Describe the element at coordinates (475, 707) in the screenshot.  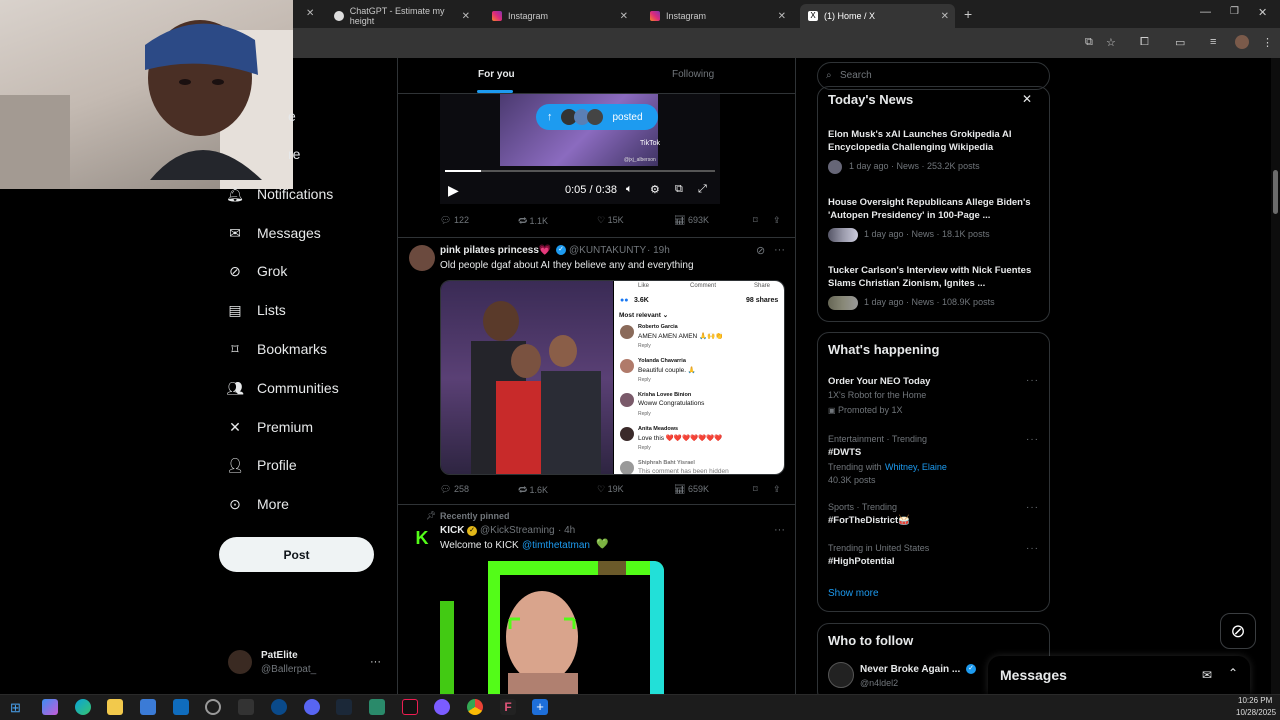
I see `chrome-icon` at that location.